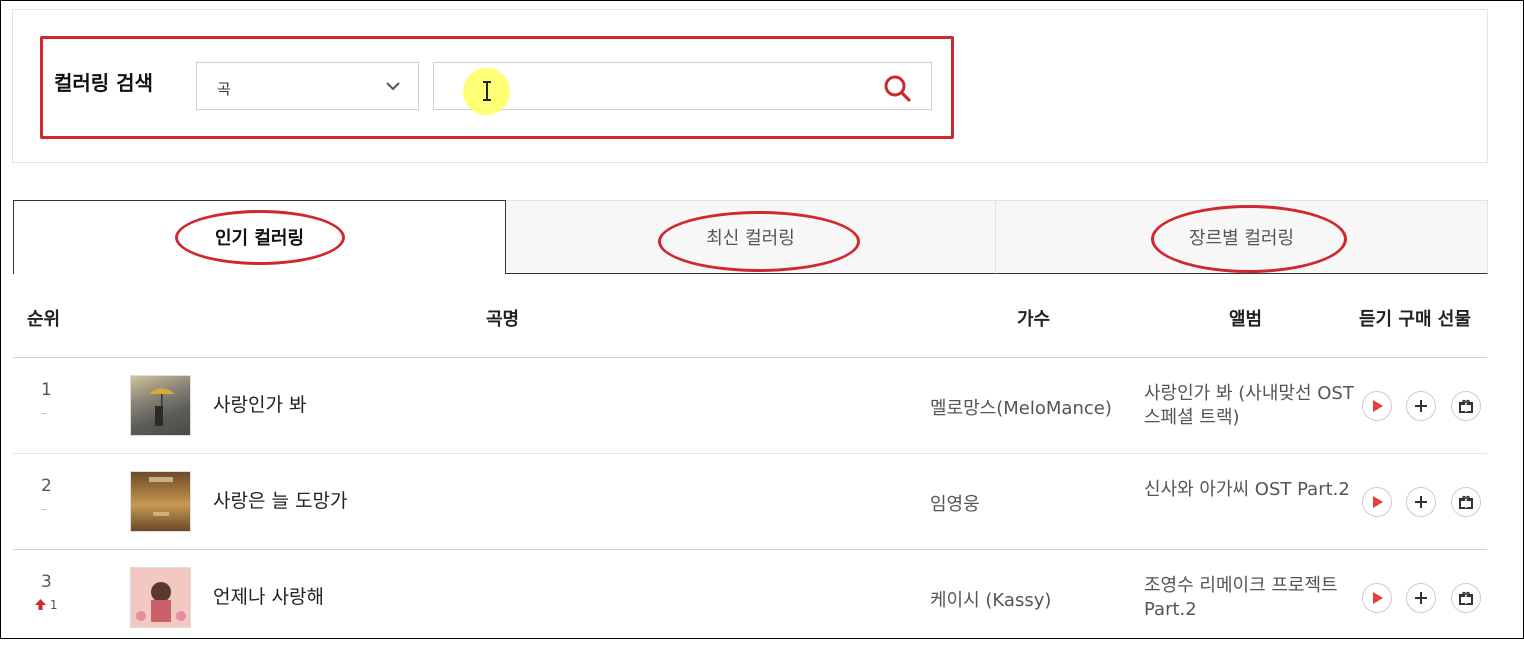 This screenshot has height=646, width=1524. What do you see at coordinates (1034, 319) in the screenshot?
I see `header-artist: 가수` at bounding box center [1034, 319].